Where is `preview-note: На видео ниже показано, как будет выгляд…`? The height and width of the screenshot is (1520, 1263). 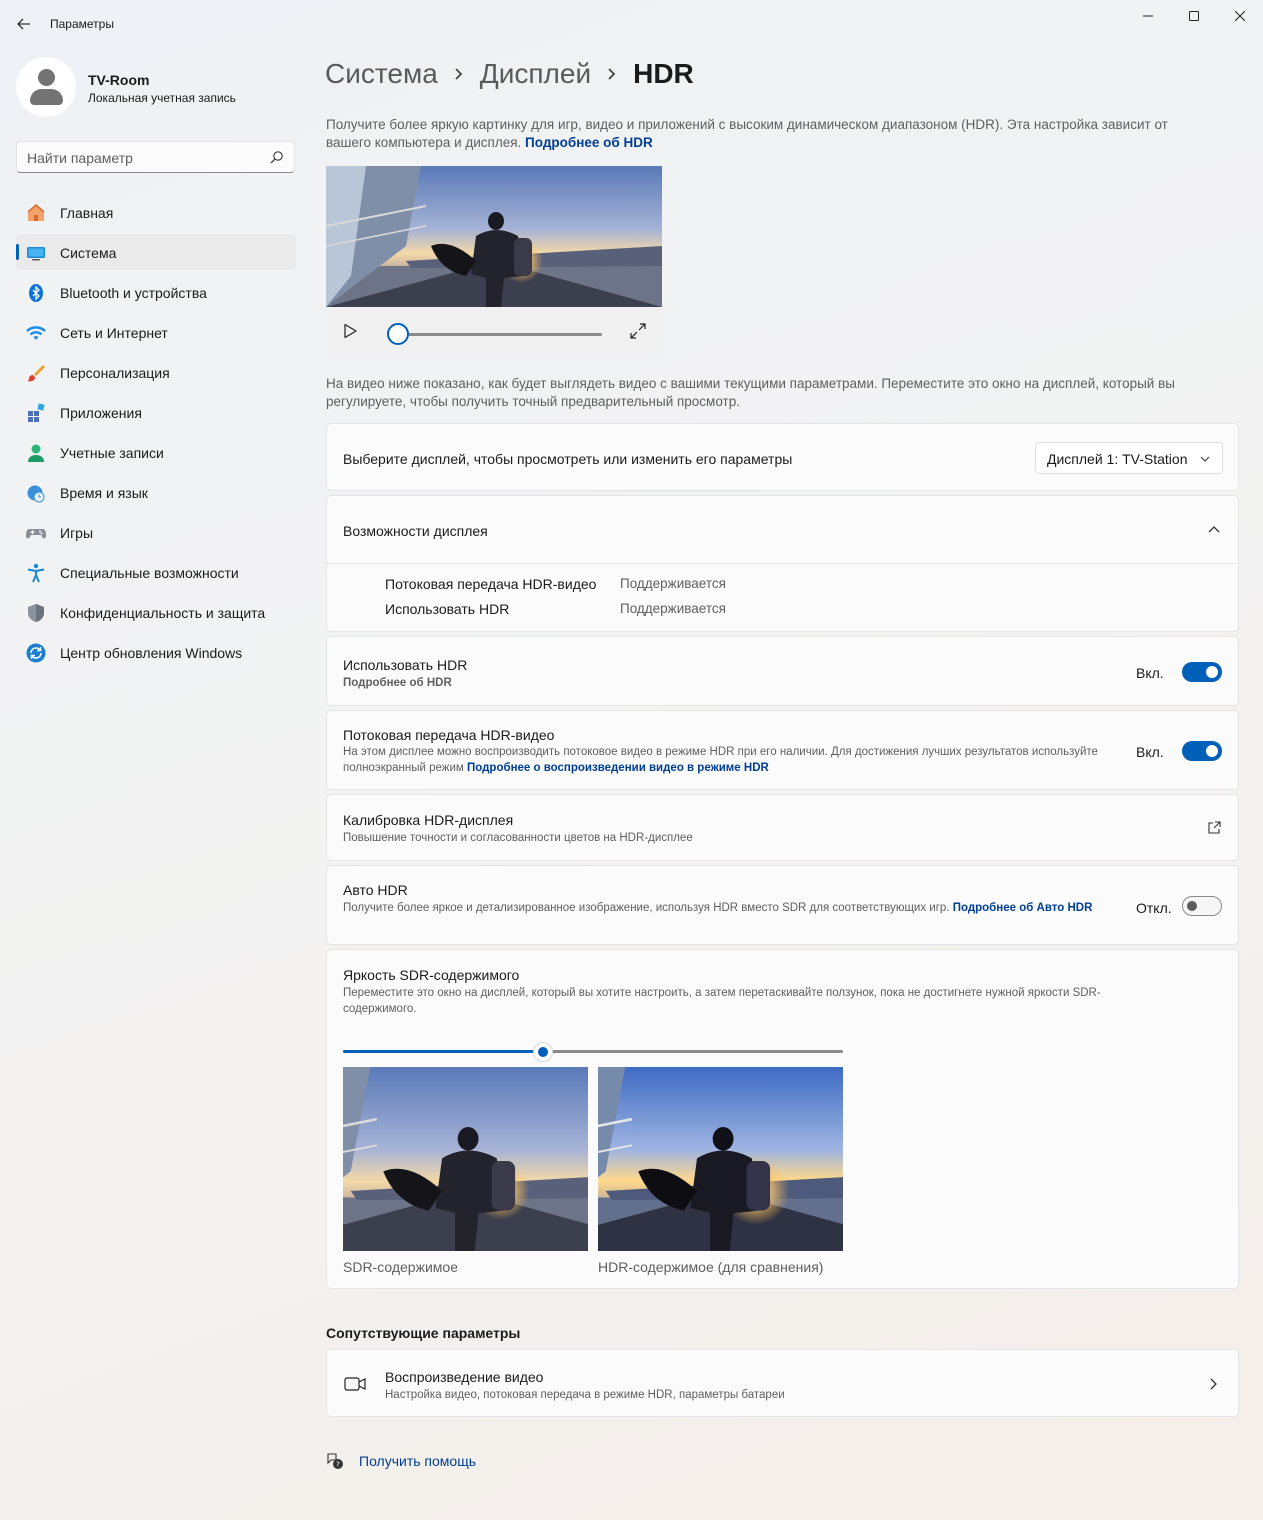
preview-note: На видео ниже показано, как будет выгляд… is located at coordinates (750, 392).